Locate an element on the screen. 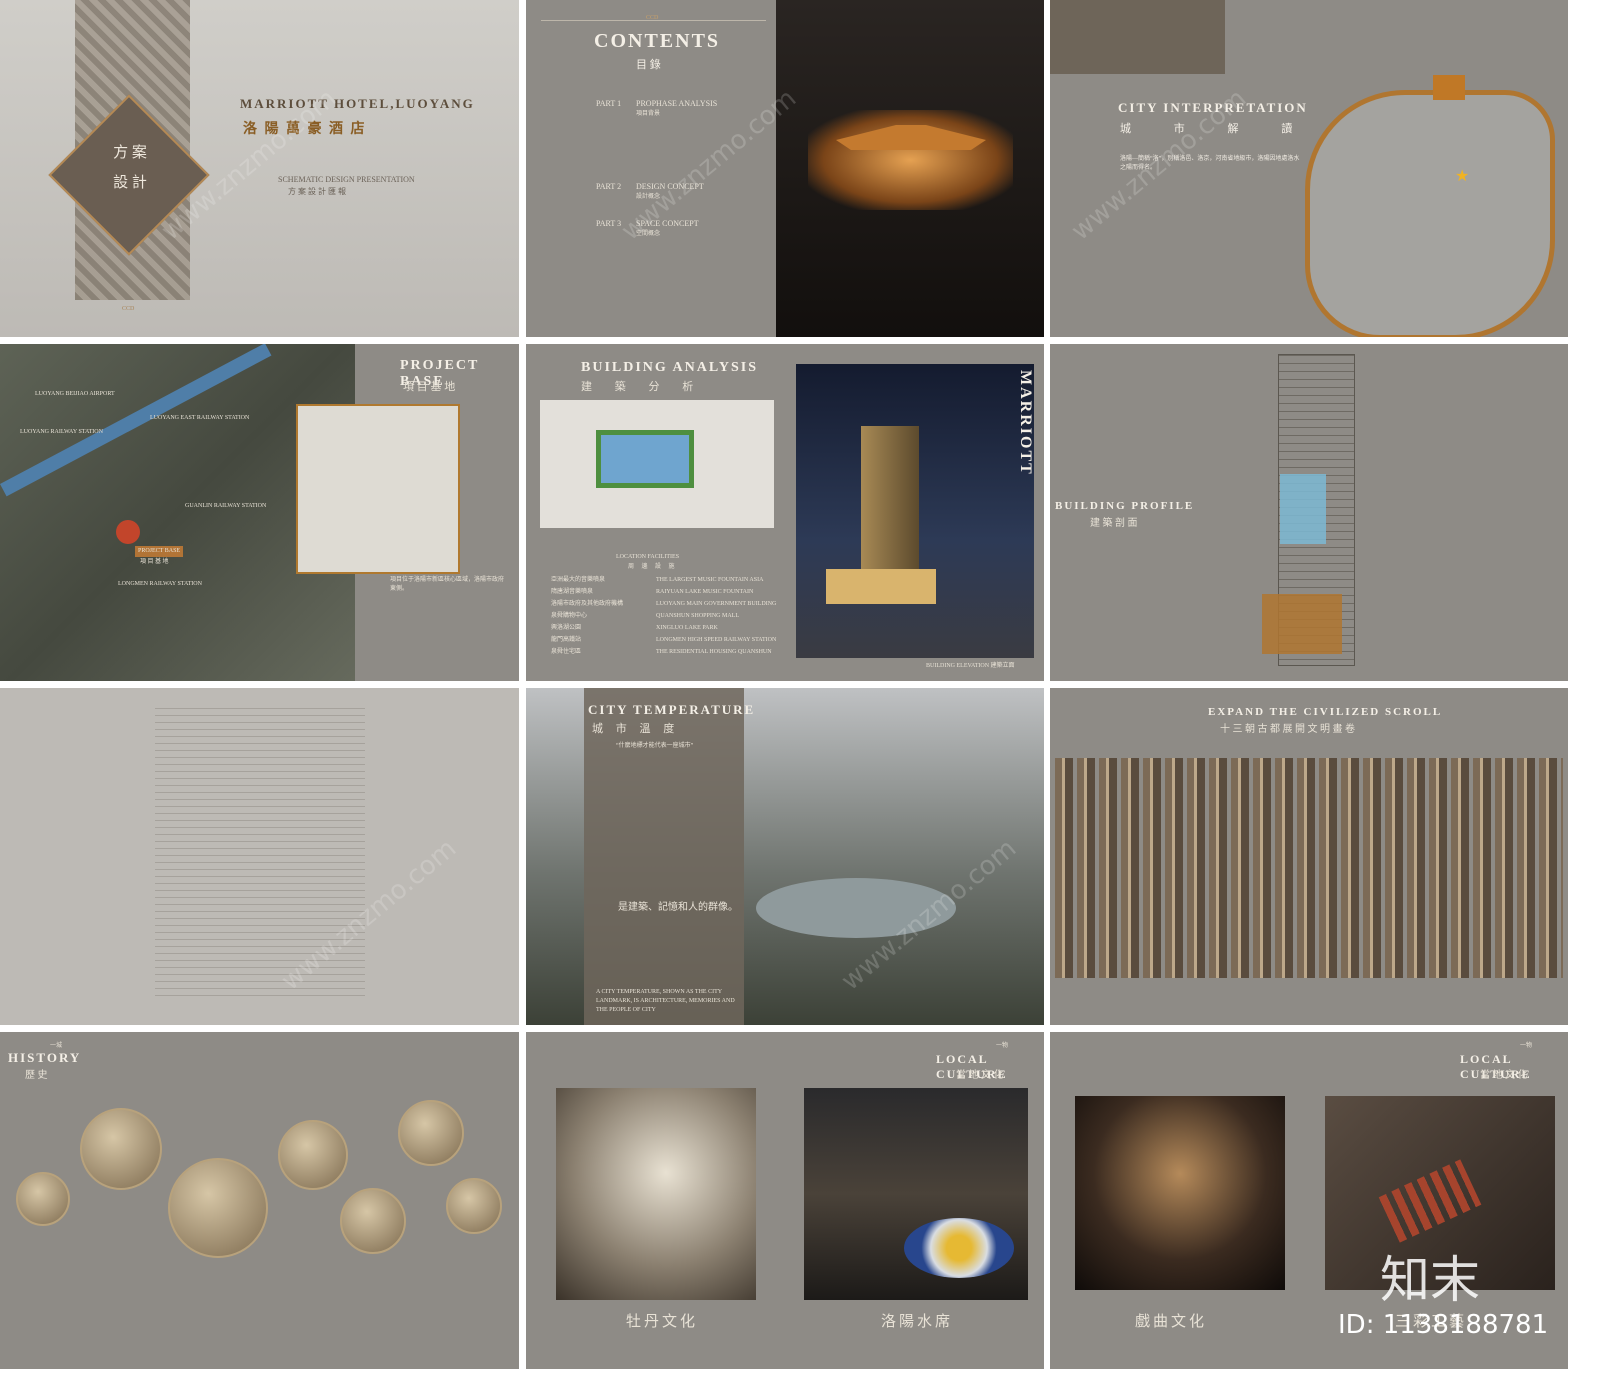  ba-facility-7-en: THE RESIDENTIAL HOUSING QUANSHUN is located at coordinates (714, 652).